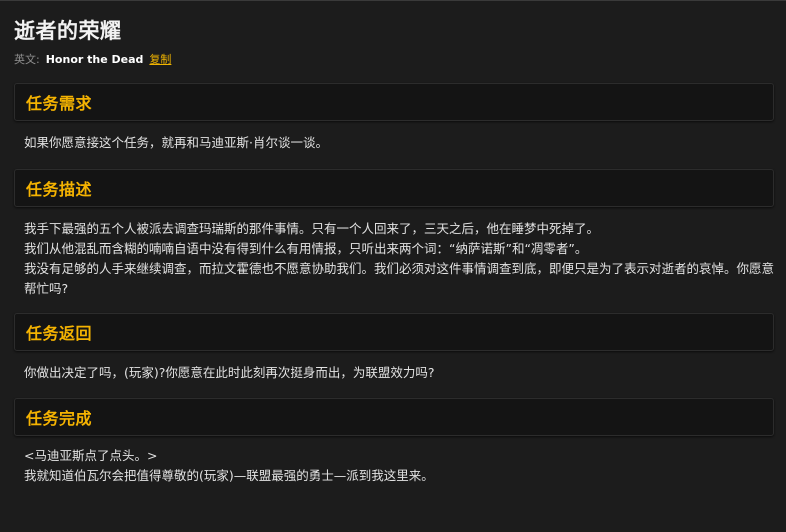  I want to click on section-header-description: 任务描述, so click(394, 188).